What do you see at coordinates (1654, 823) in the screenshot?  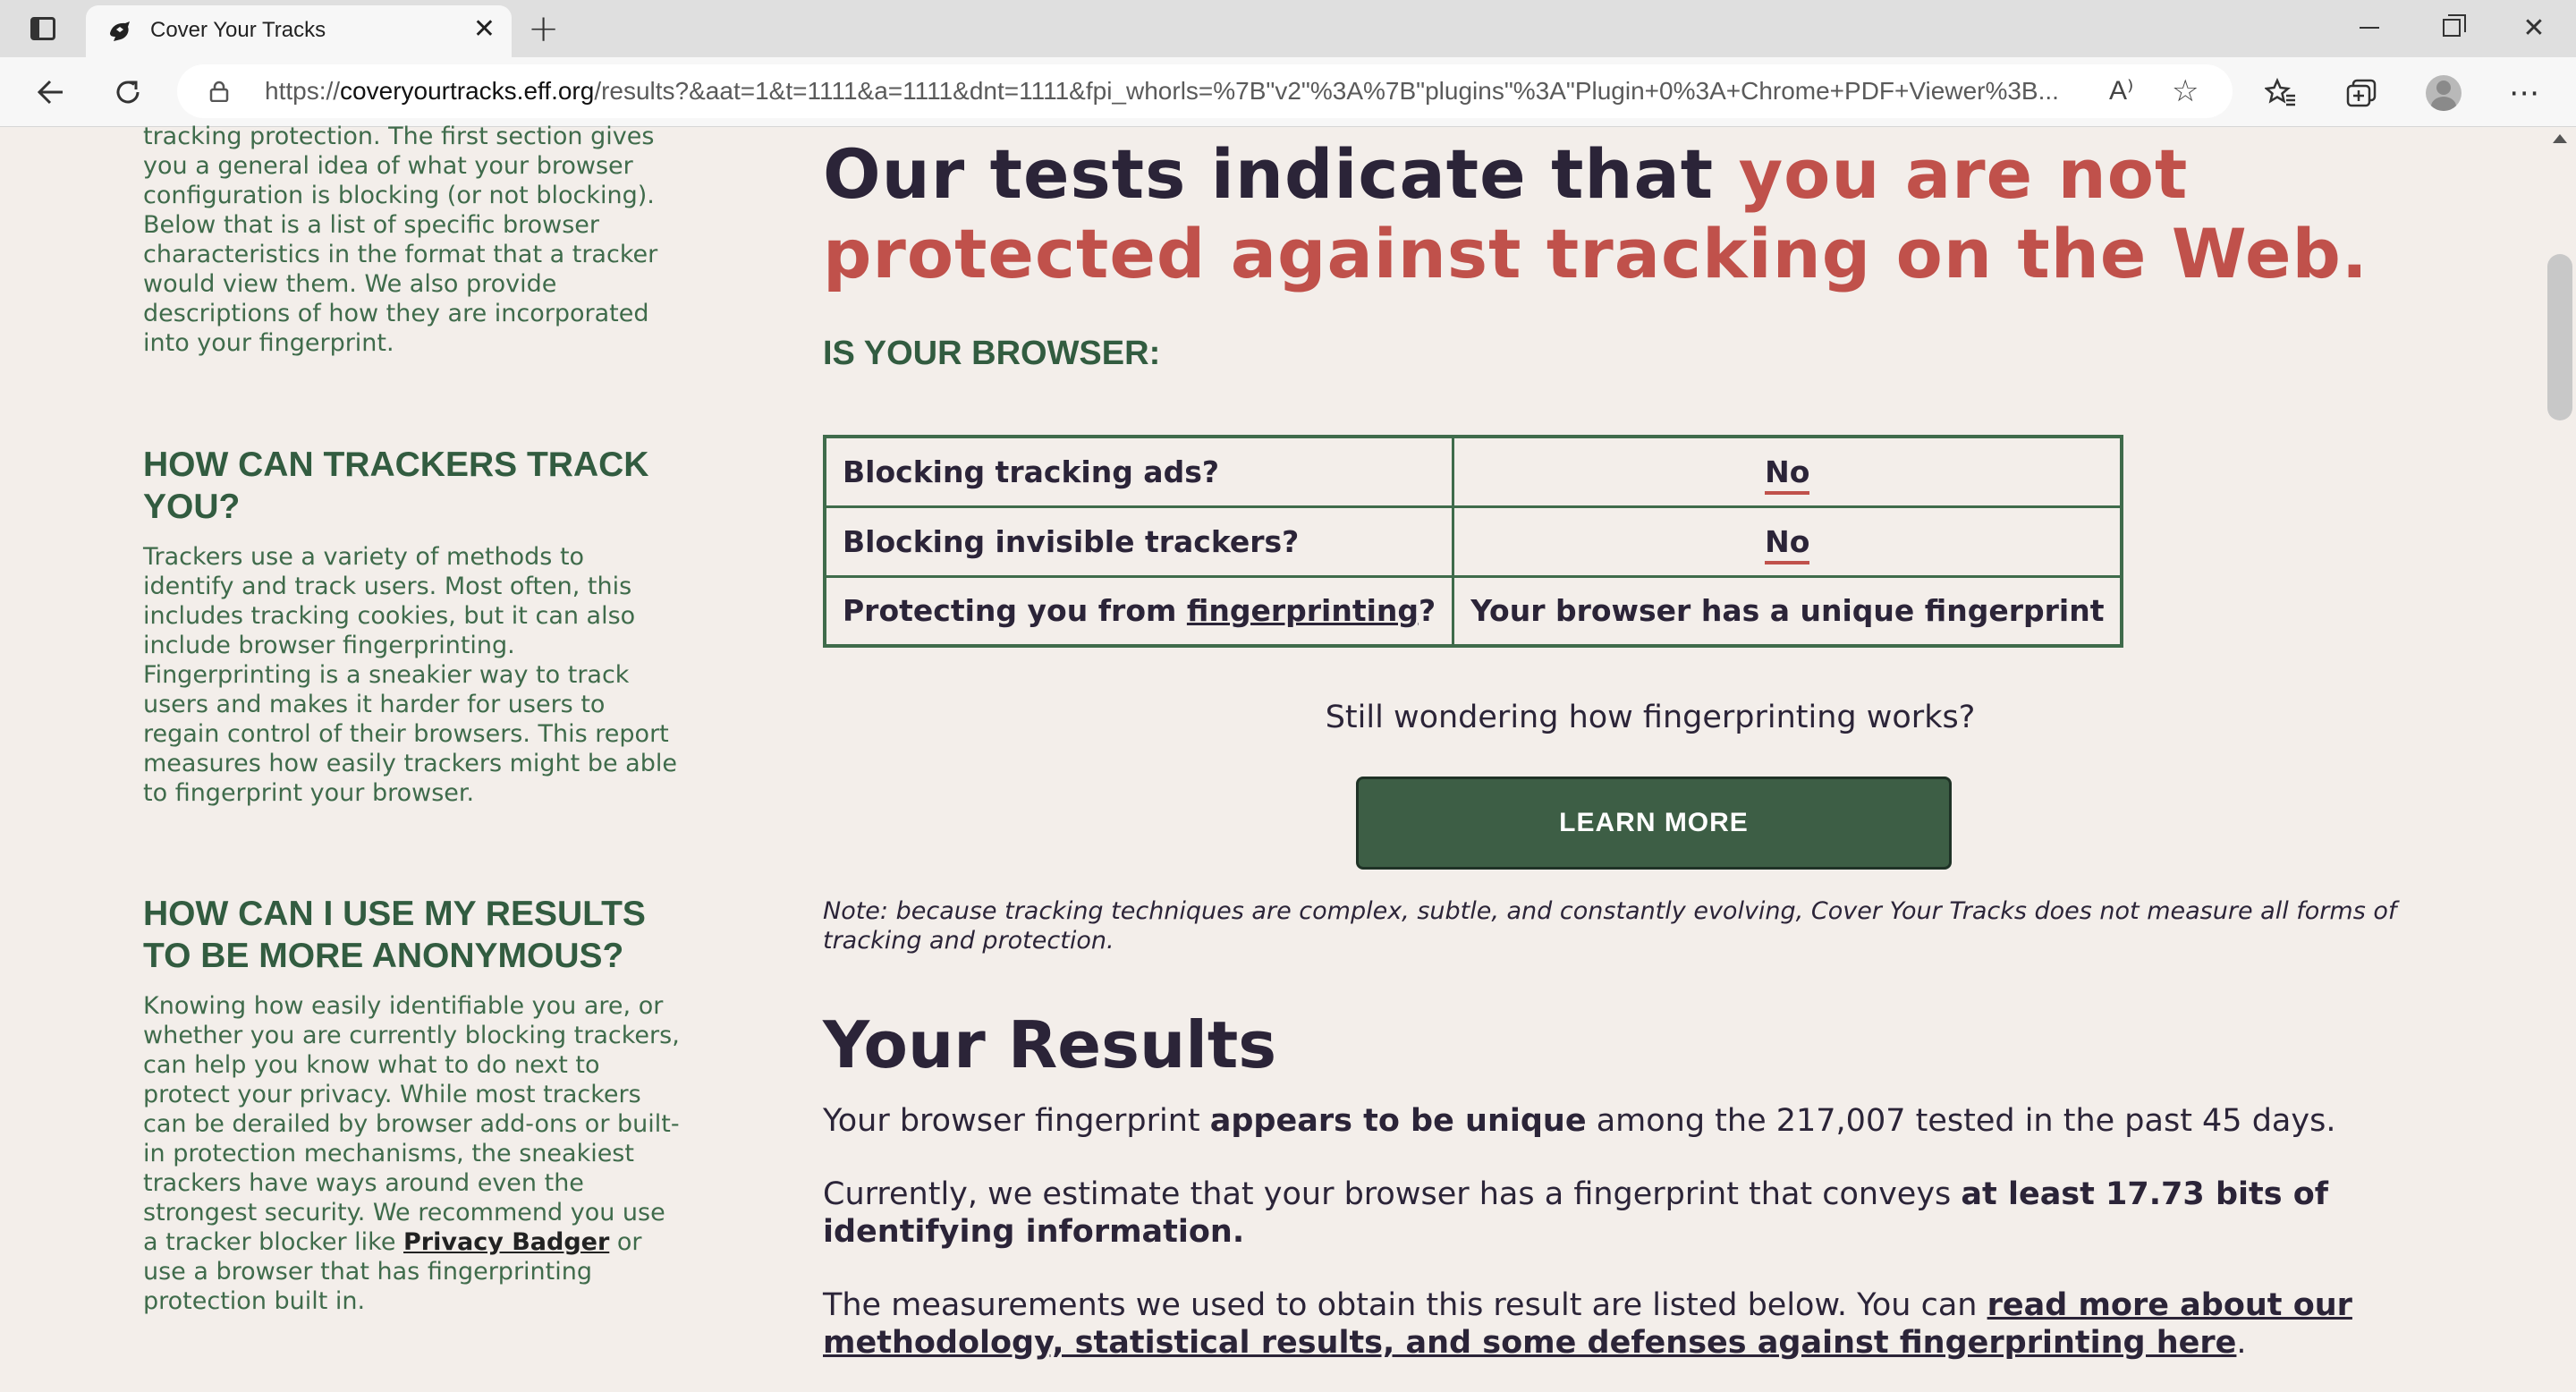 I see `learn-more-button: LEARN MORE` at bounding box center [1654, 823].